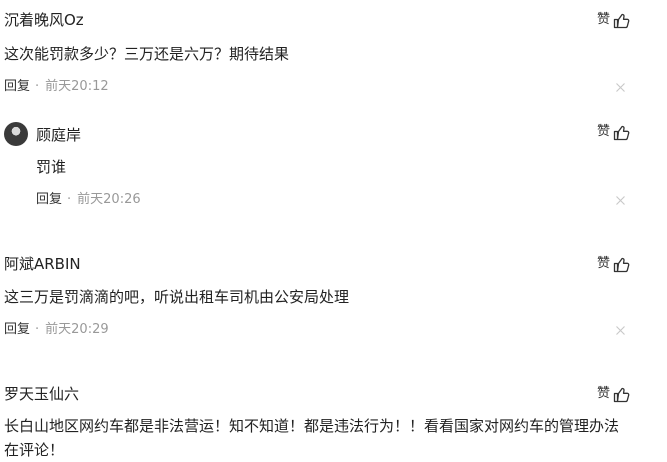  Describe the element at coordinates (41, 394) in the screenshot. I see `comment-username: 罗天玉仙六` at that location.